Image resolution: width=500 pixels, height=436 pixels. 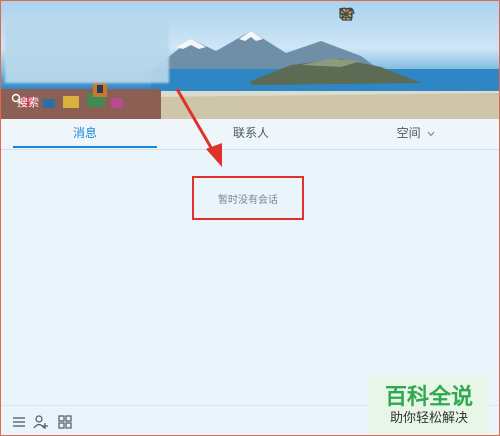 I want to click on empty-message-highlight: 暂时没有会话, so click(x=248, y=198).